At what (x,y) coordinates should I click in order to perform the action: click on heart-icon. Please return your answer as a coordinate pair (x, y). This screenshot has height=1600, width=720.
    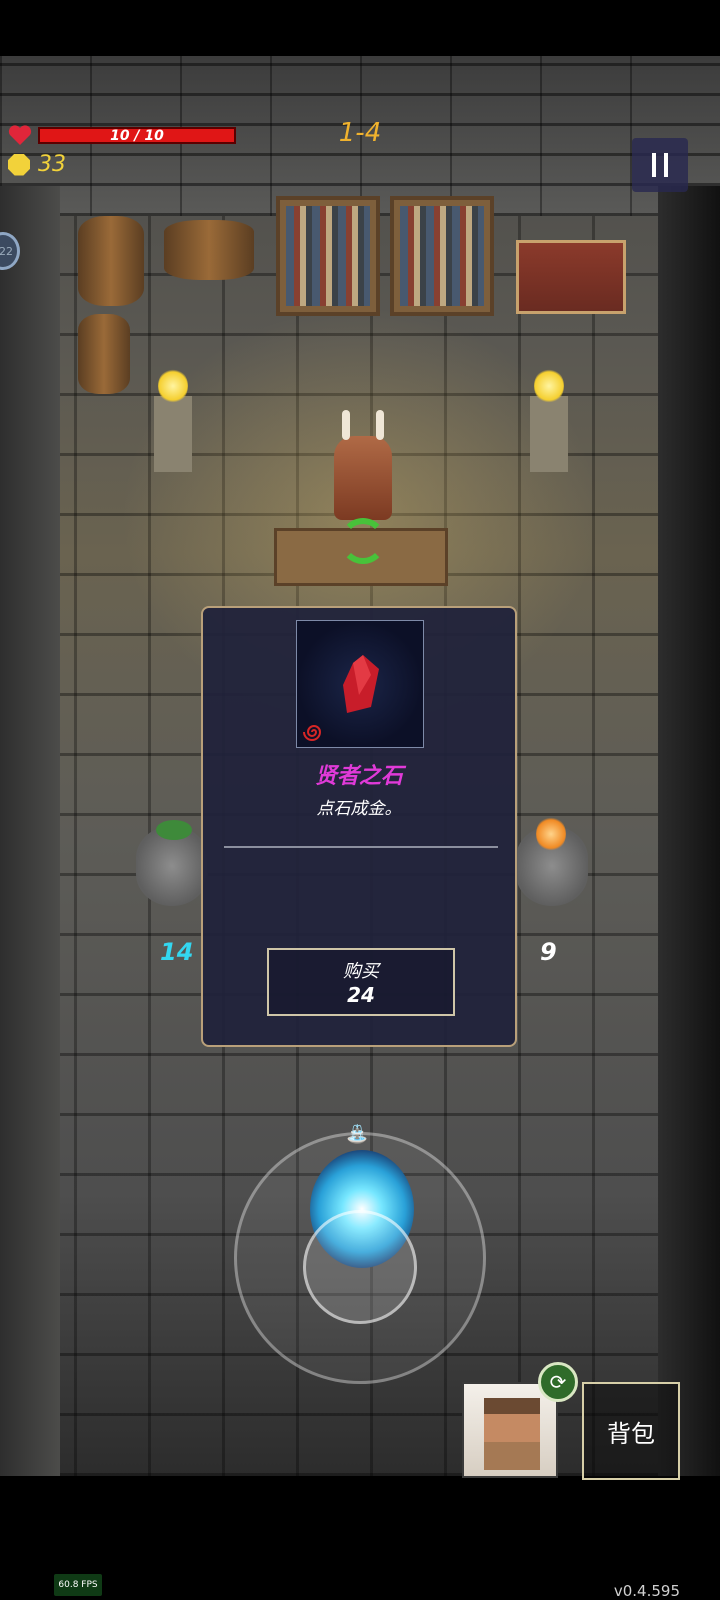
    Looking at the image, I should click on (20, 135).